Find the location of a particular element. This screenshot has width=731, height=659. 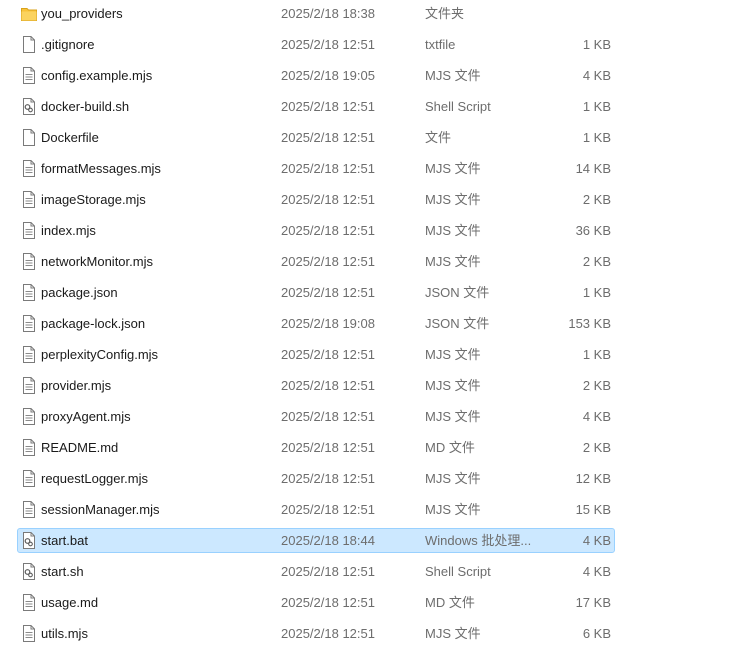

file-name: index.mjs is located at coordinates (68, 230).